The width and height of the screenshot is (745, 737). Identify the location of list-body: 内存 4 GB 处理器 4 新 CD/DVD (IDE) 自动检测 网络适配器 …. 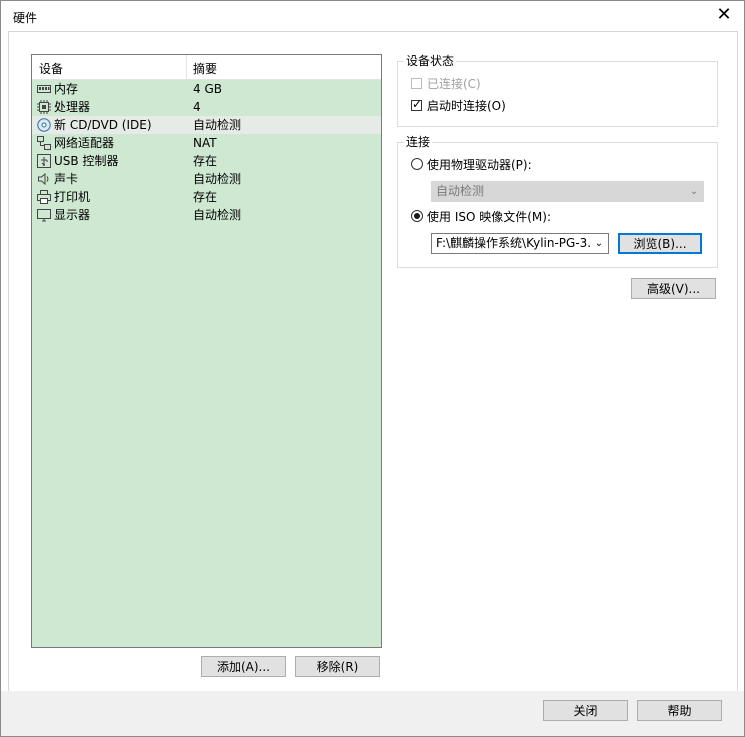
(206, 152).